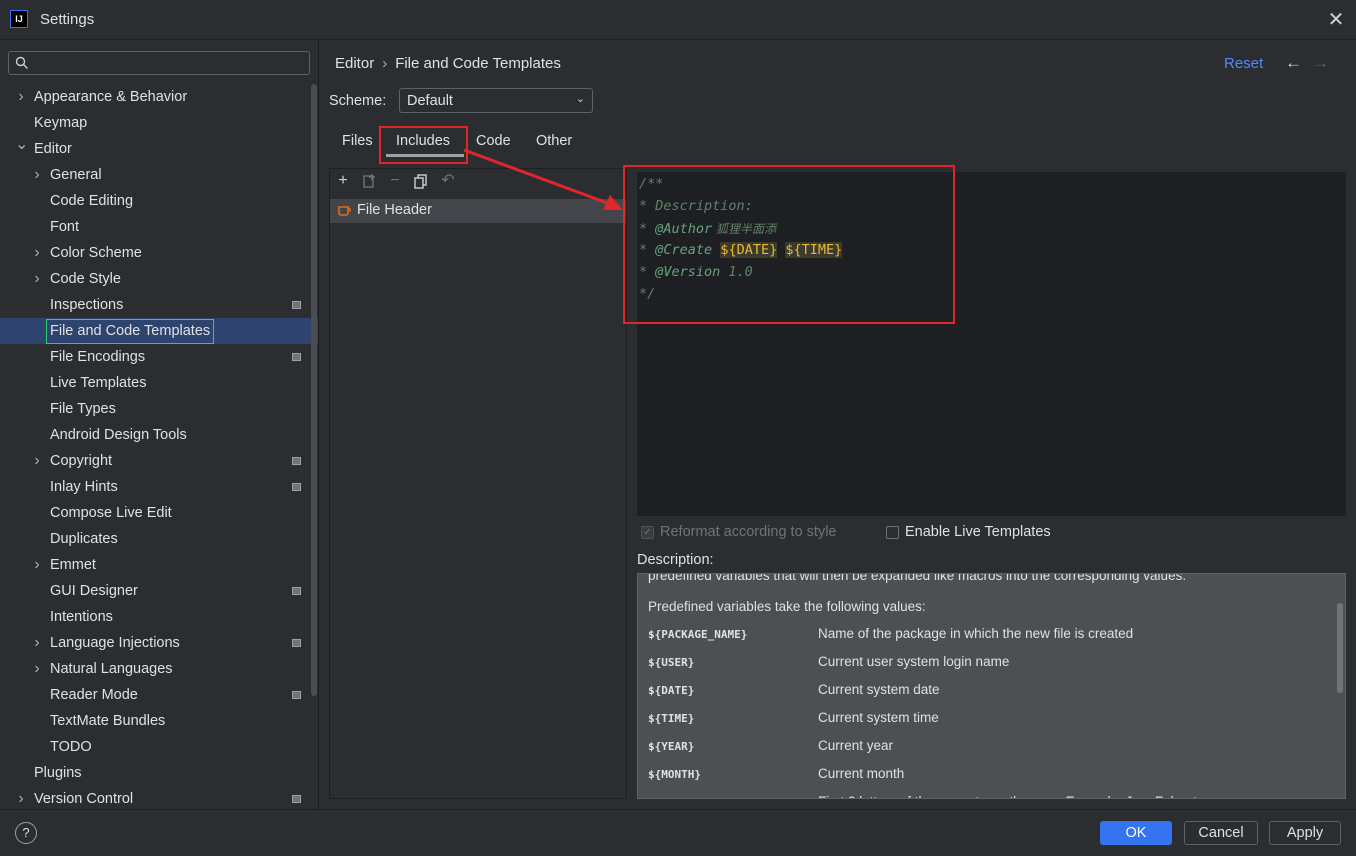  Describe the element at coordinates (343, 181) in the screenshot. I see `add-icon: +` at that location.